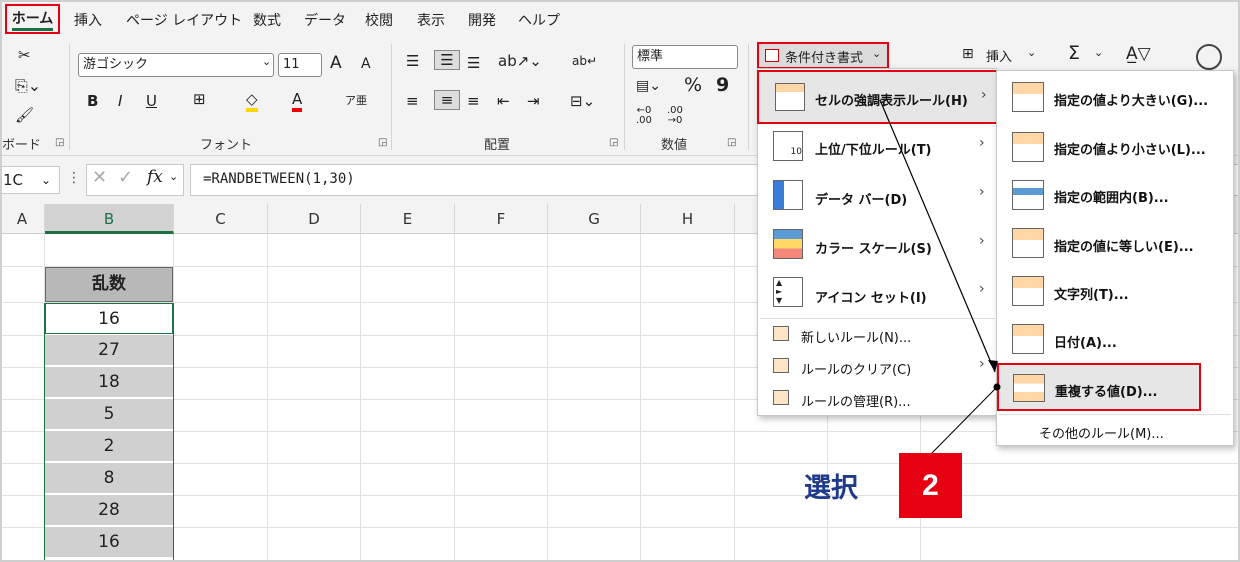  Describe the element at coordinates (831, 488) in the screenshot. I see `annotation-label: 選択` at that location.